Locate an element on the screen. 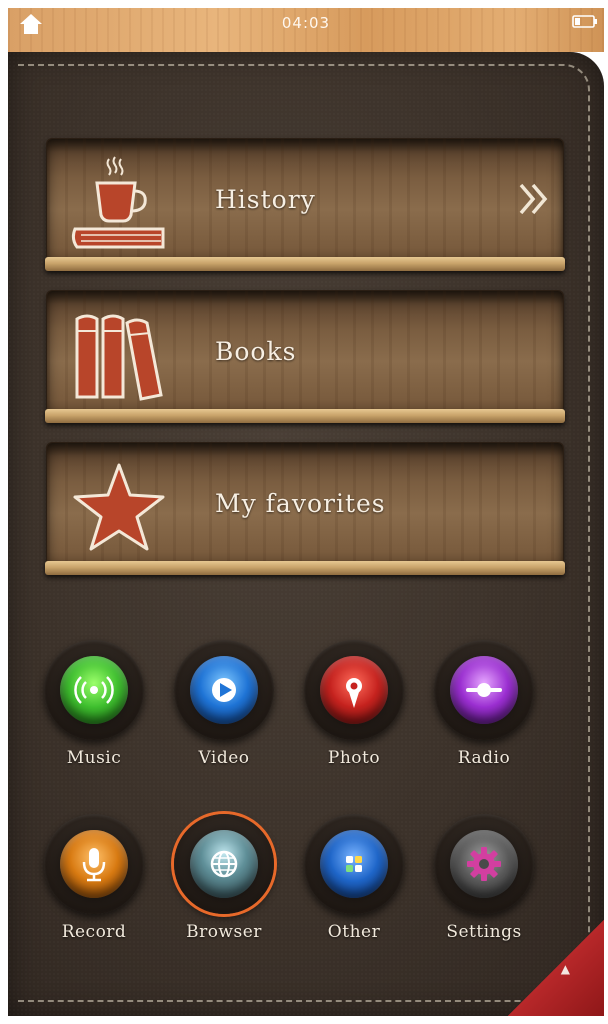 Image resolution: width=608 pixels, height=1024 pixels. microphone-icon is located at coordinates (94, 865).